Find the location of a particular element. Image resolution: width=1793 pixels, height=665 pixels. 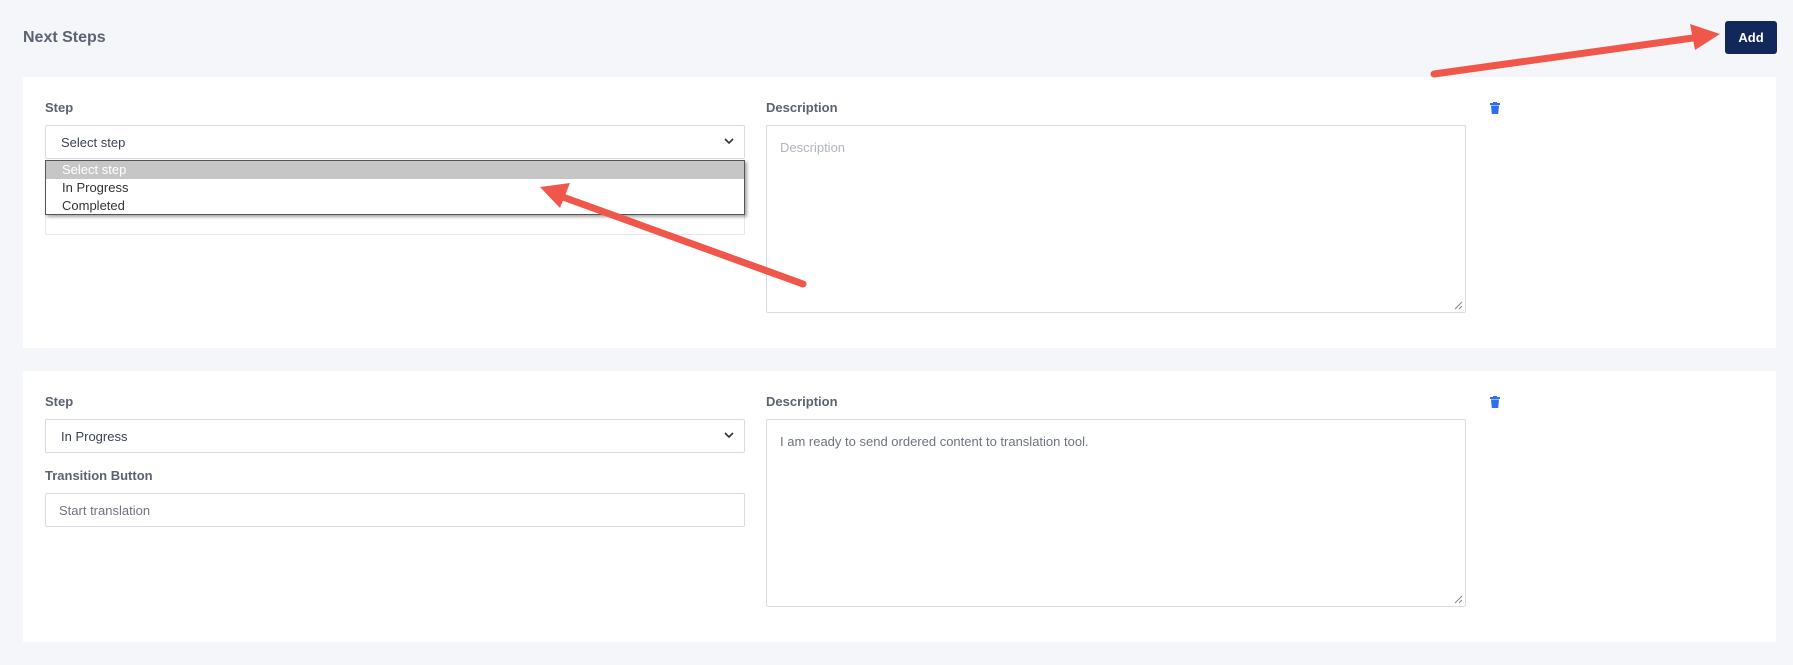

transition-button-input: Start translation is located at coordinates (395, 510).